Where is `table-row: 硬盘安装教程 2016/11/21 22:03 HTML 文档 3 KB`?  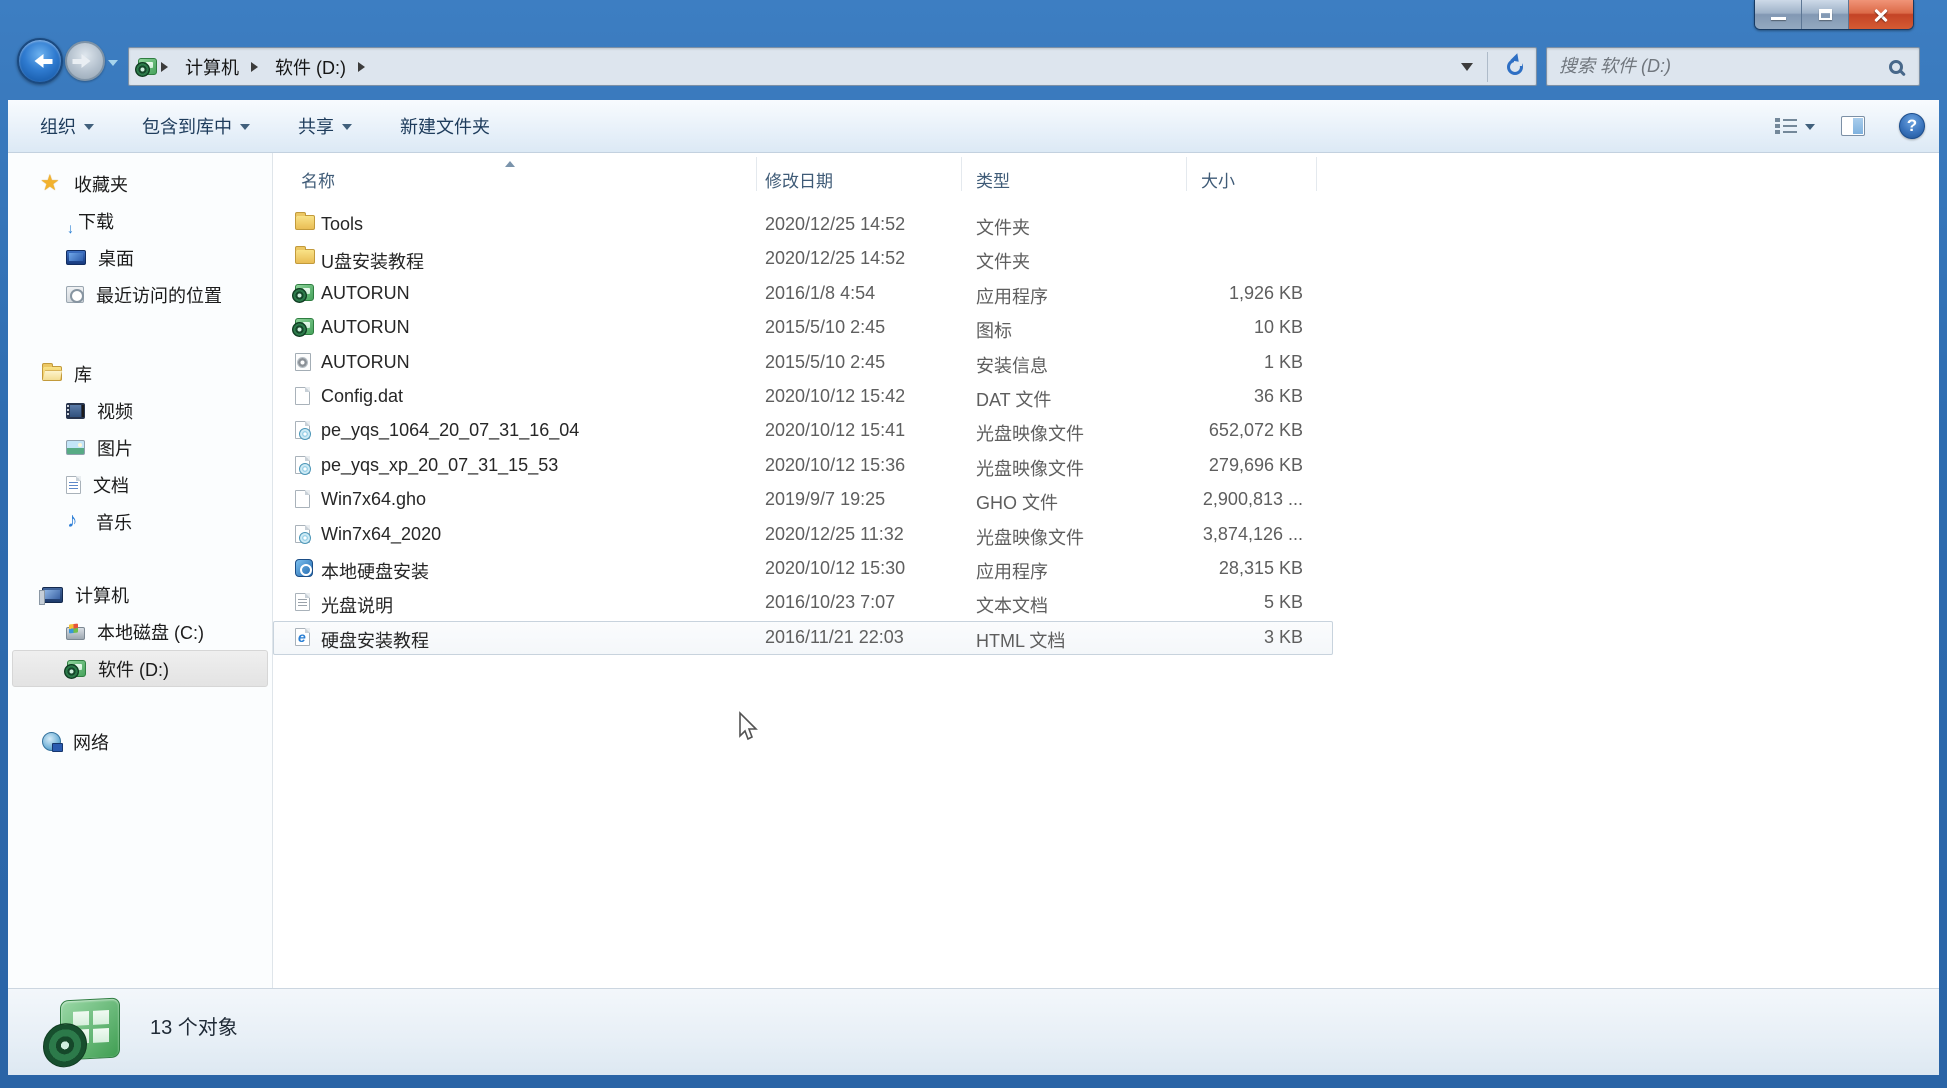
table-row: 硬盘安装教程 2016/11/21 22:03 HTML 文档 3 KB is located at coordinates (803, 638).